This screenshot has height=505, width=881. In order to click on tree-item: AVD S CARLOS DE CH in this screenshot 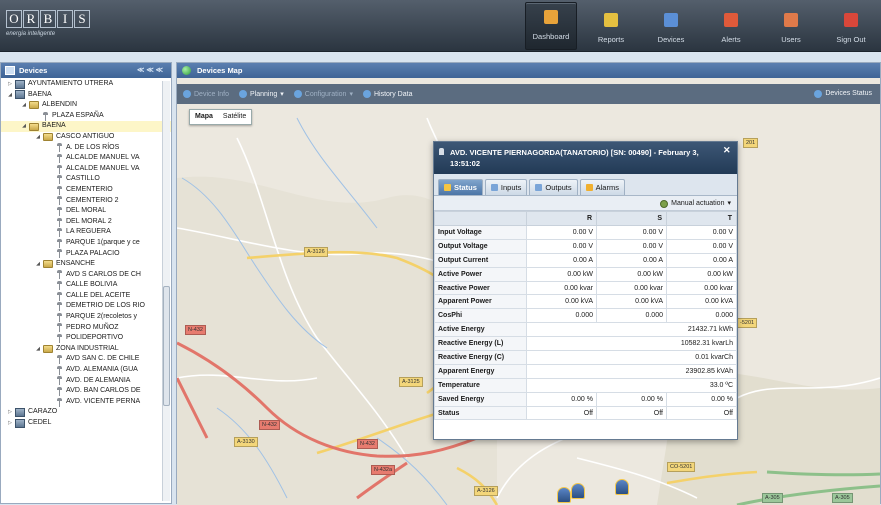, I will do `click(86, 275)`.